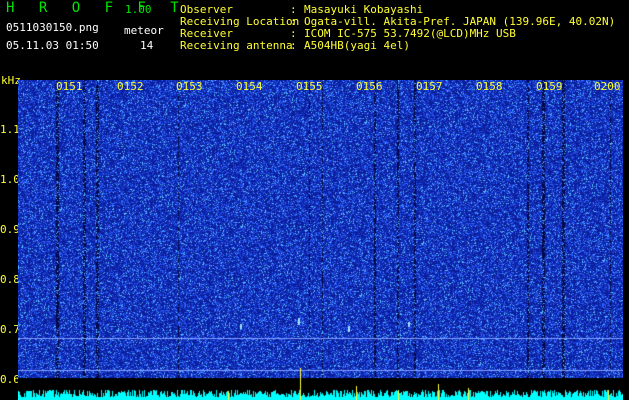 This screenshot has height=400, width=629. Describe the element at coordinates (10, 129) in the screenshot. I see `y-tick-1-1: 1.1` at that location.